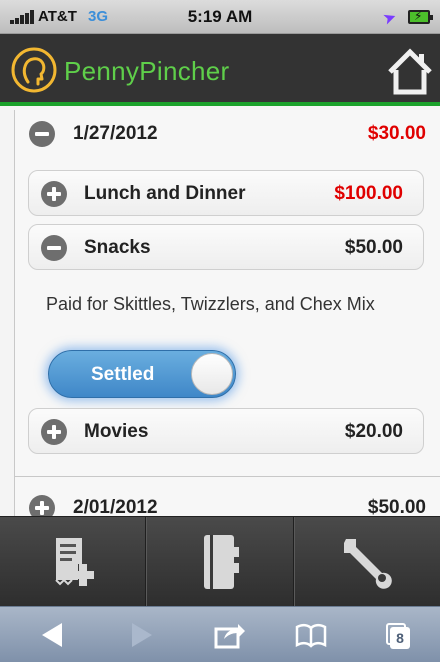 Image resolution: width=440 pixels, height=662 pixels. I want to click on back-icon, so click(53, 635).